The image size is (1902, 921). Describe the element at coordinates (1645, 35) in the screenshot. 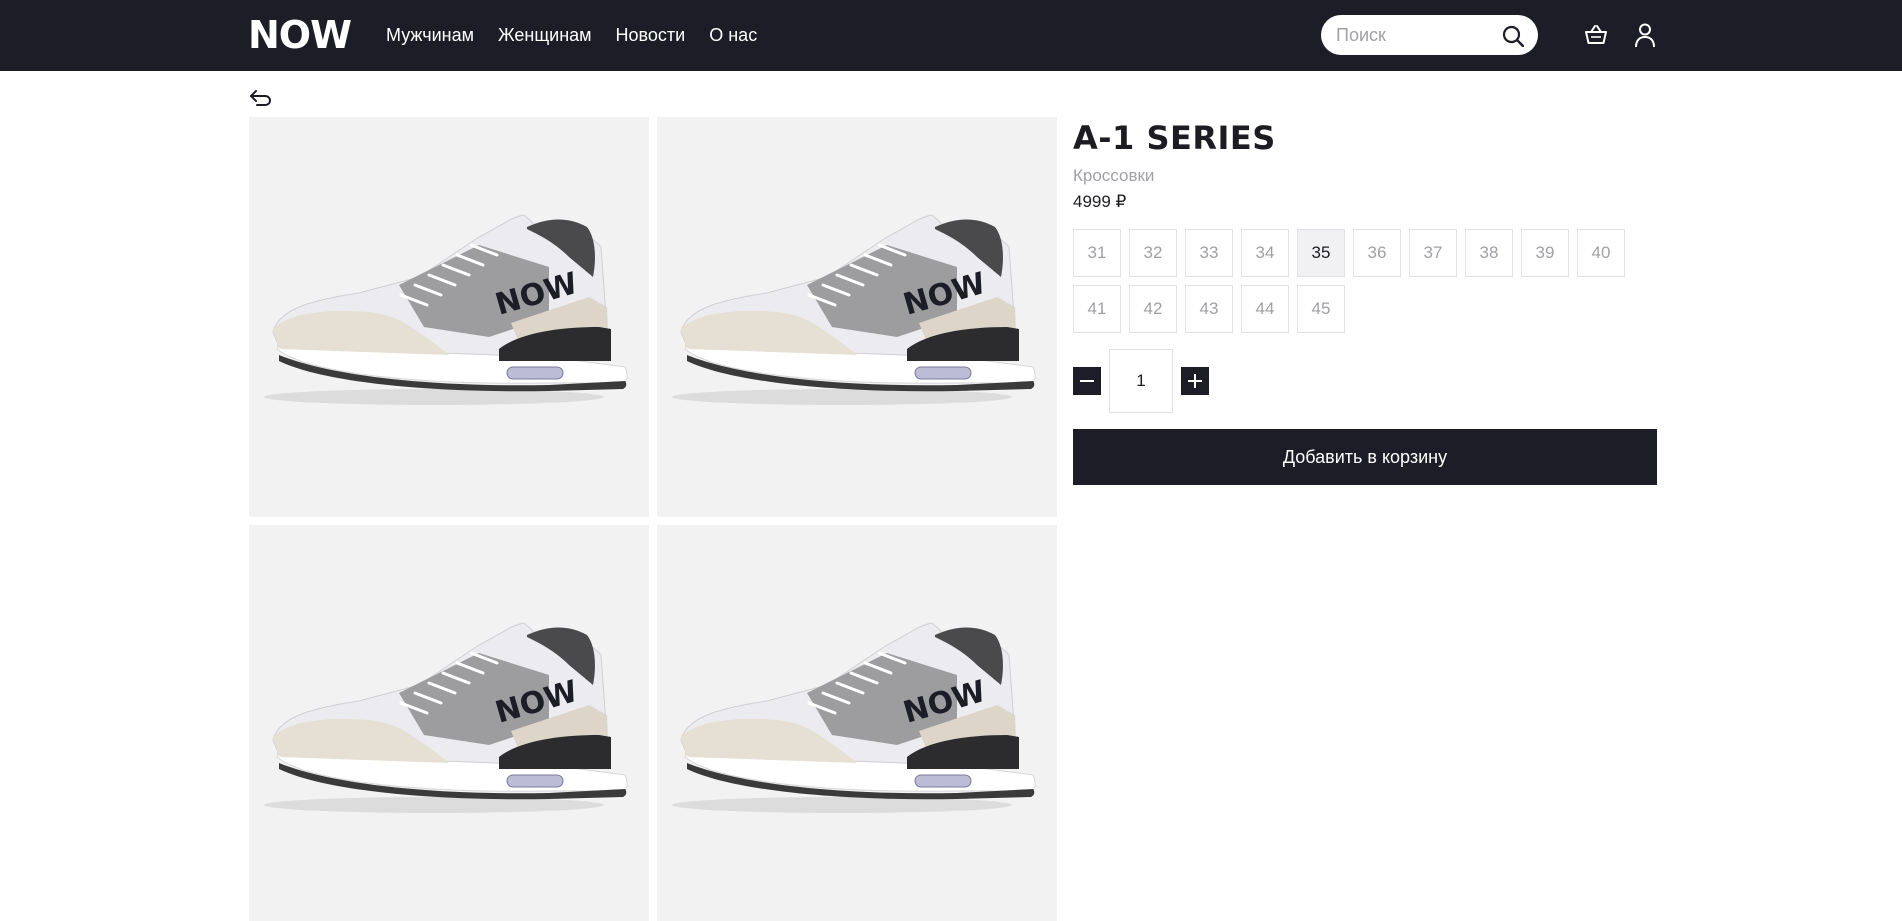

I see `user-icon` at that location.